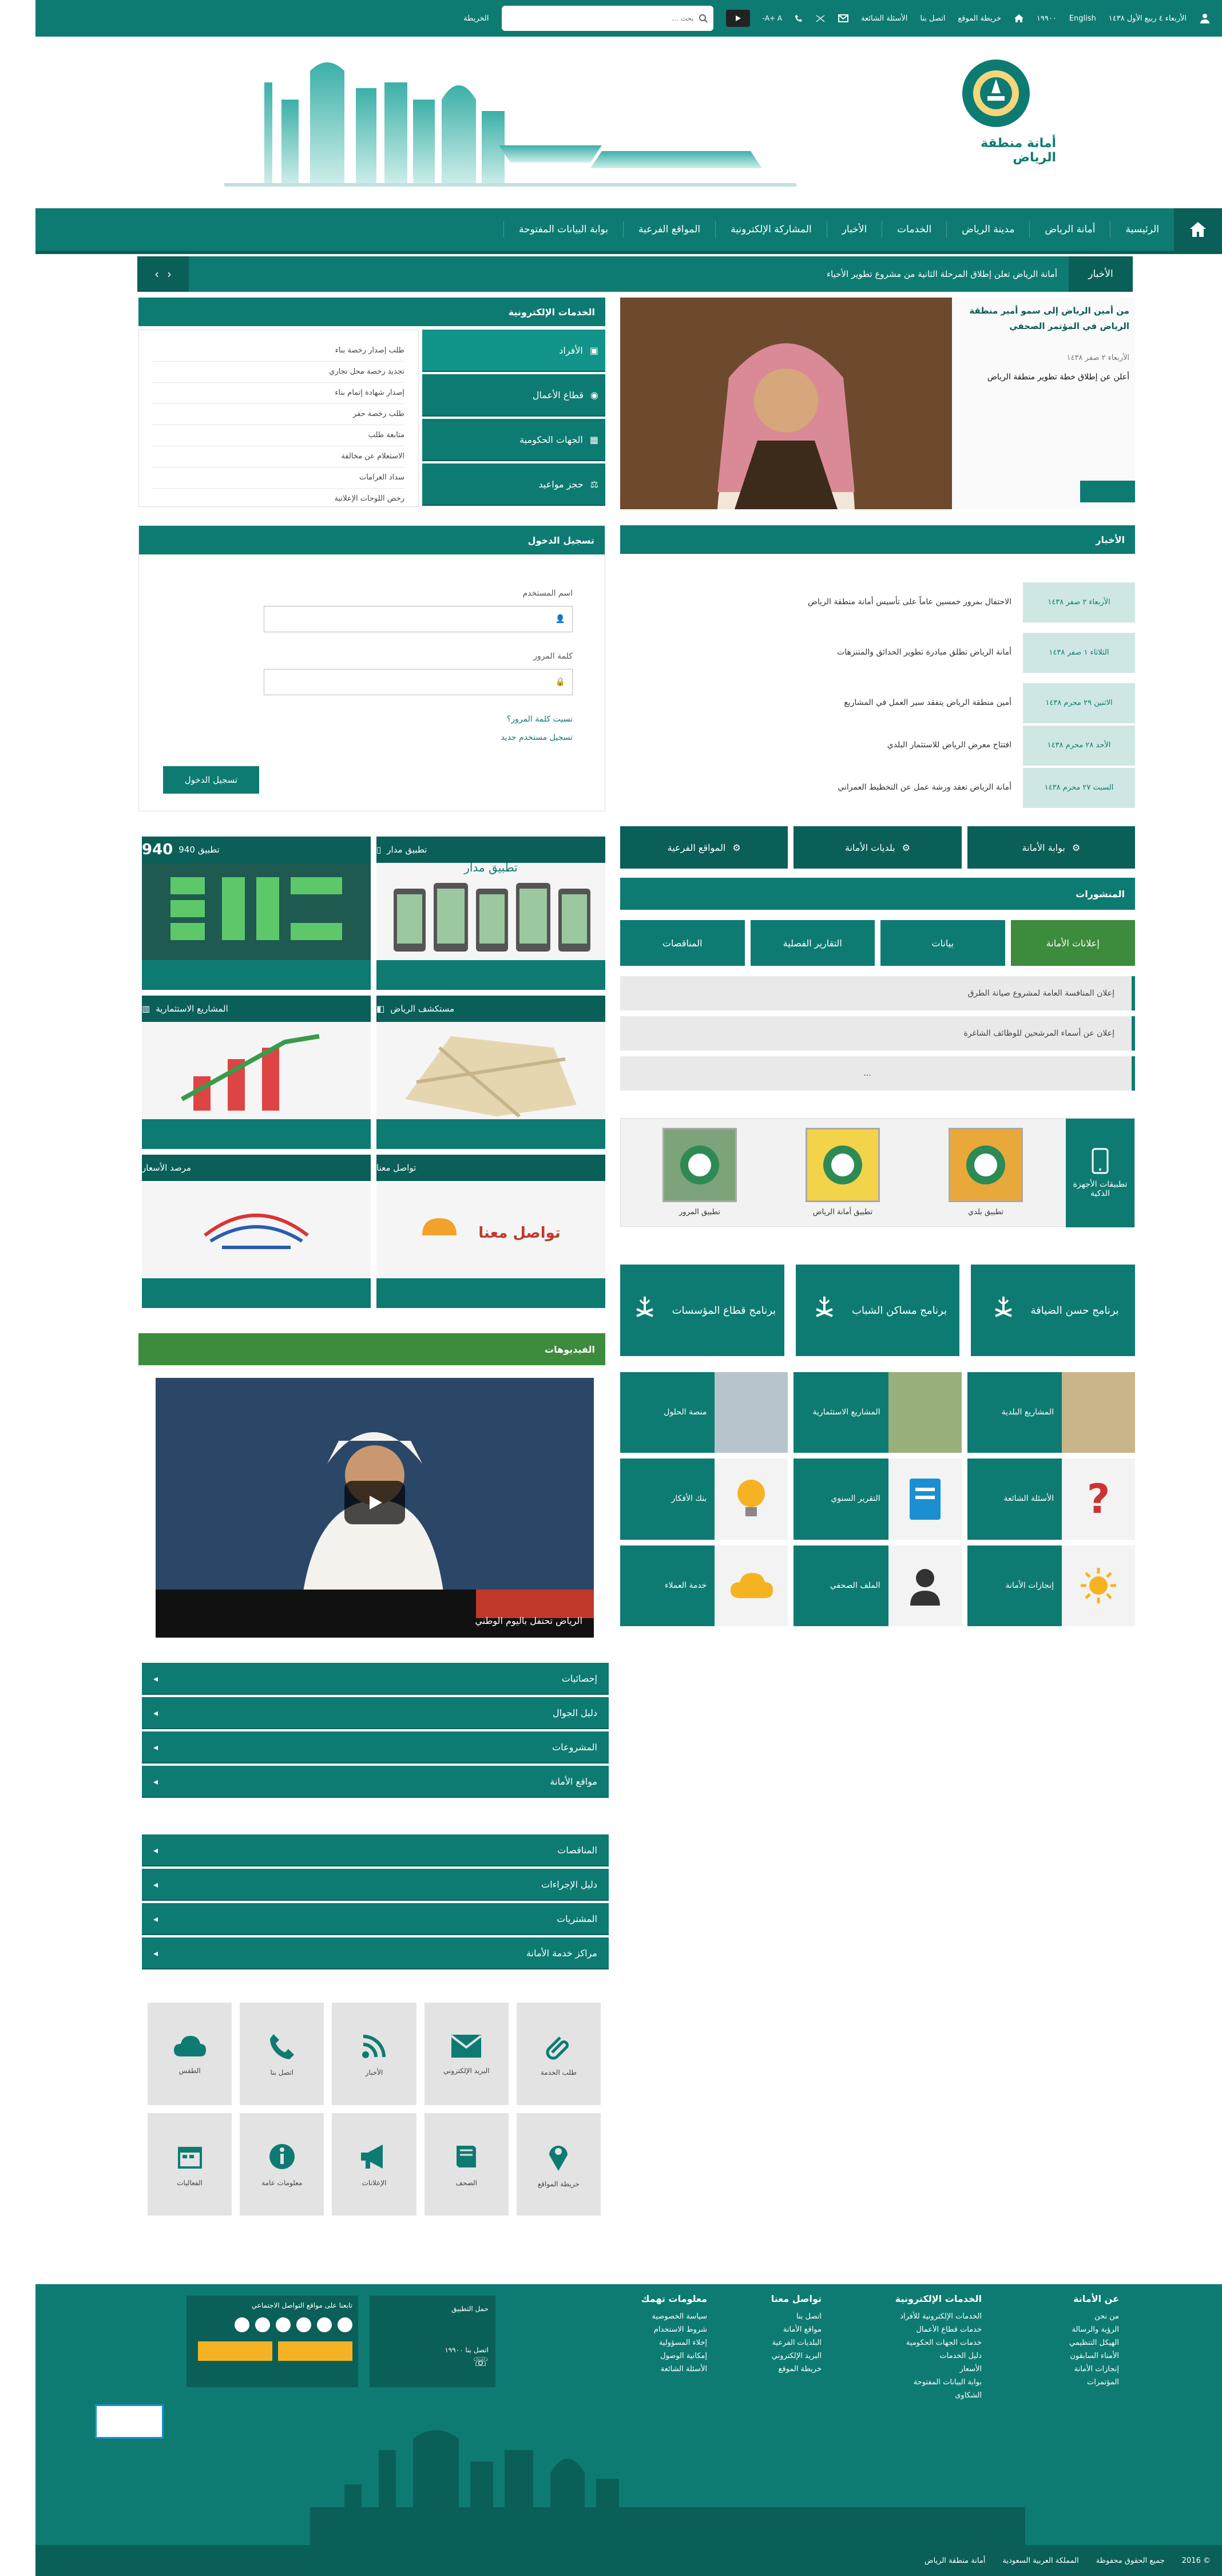  Describe the element at coordinates (704, 1586) in the screenshot. I see `info-tile: خدمة العملاء` at that location.